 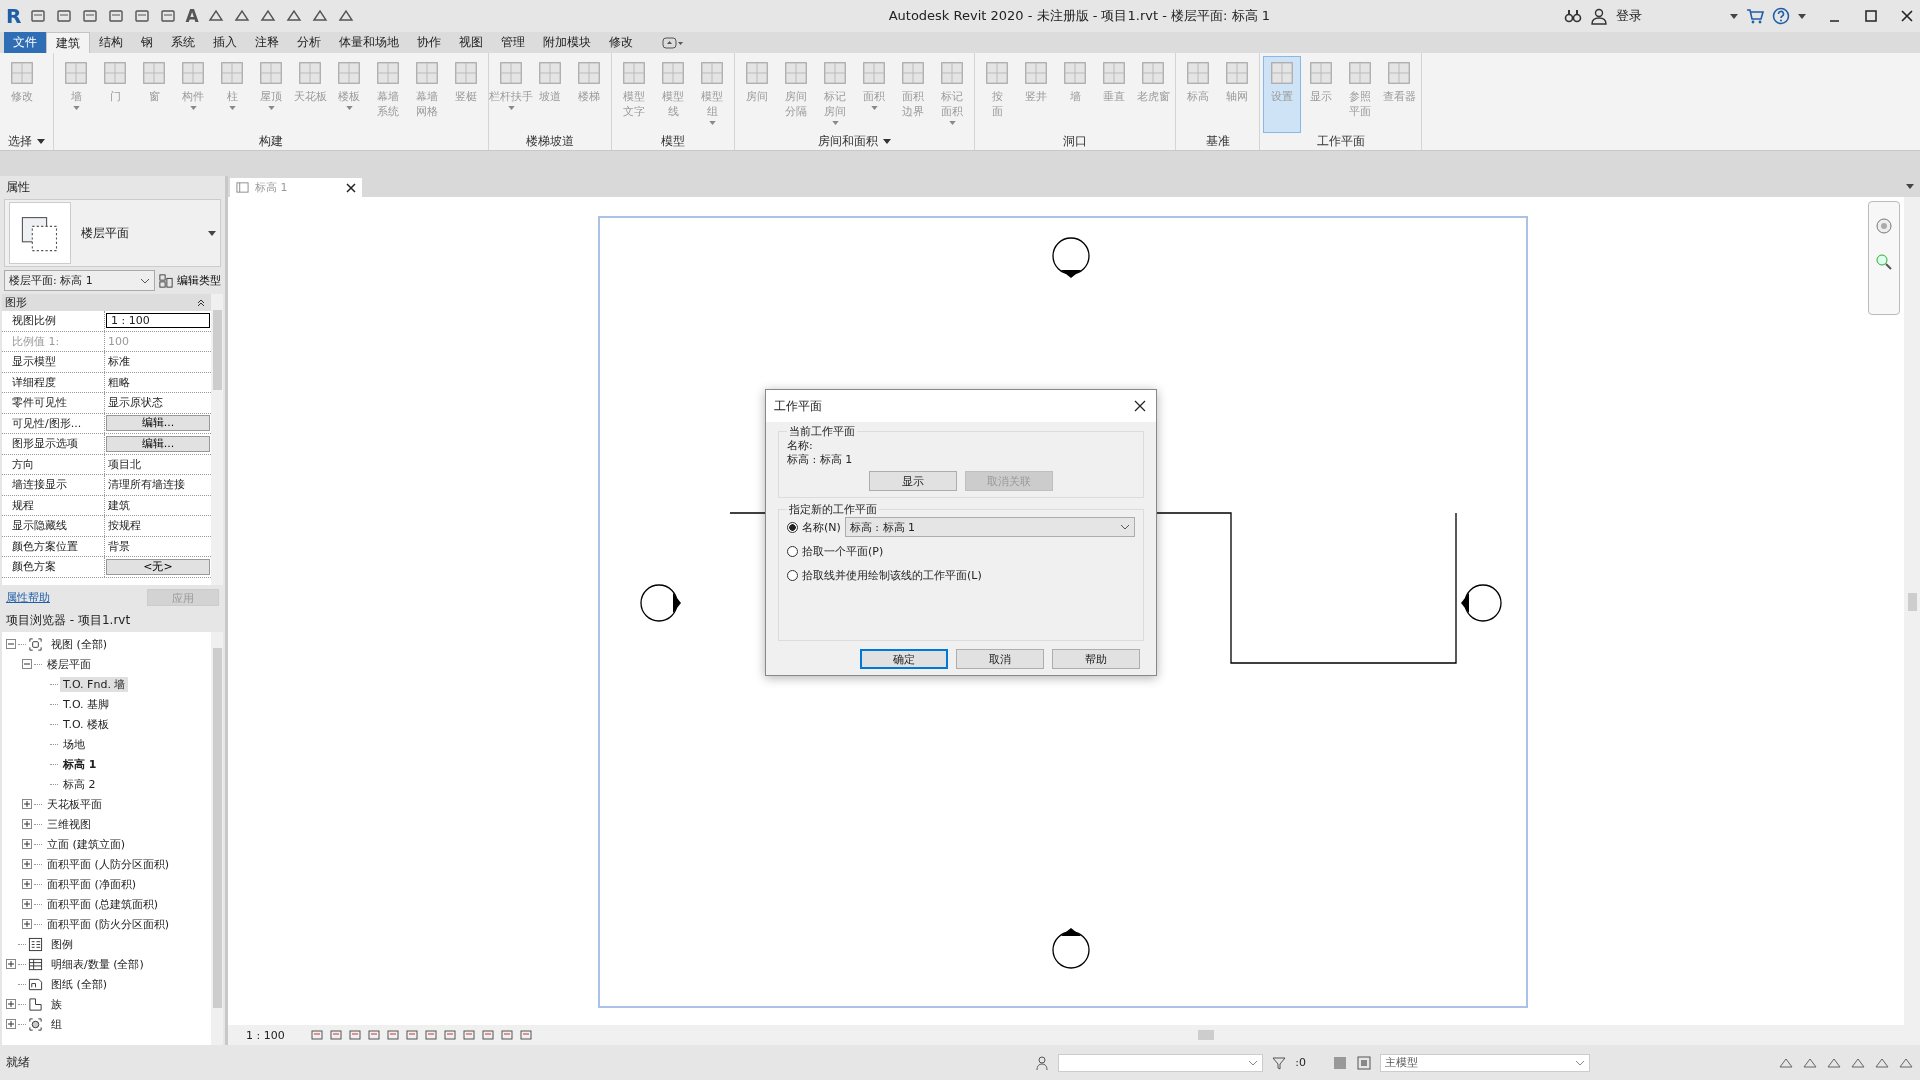 I want to click on tree-item: 面积平面 (总建筑面积), so click(x=103, y=904).